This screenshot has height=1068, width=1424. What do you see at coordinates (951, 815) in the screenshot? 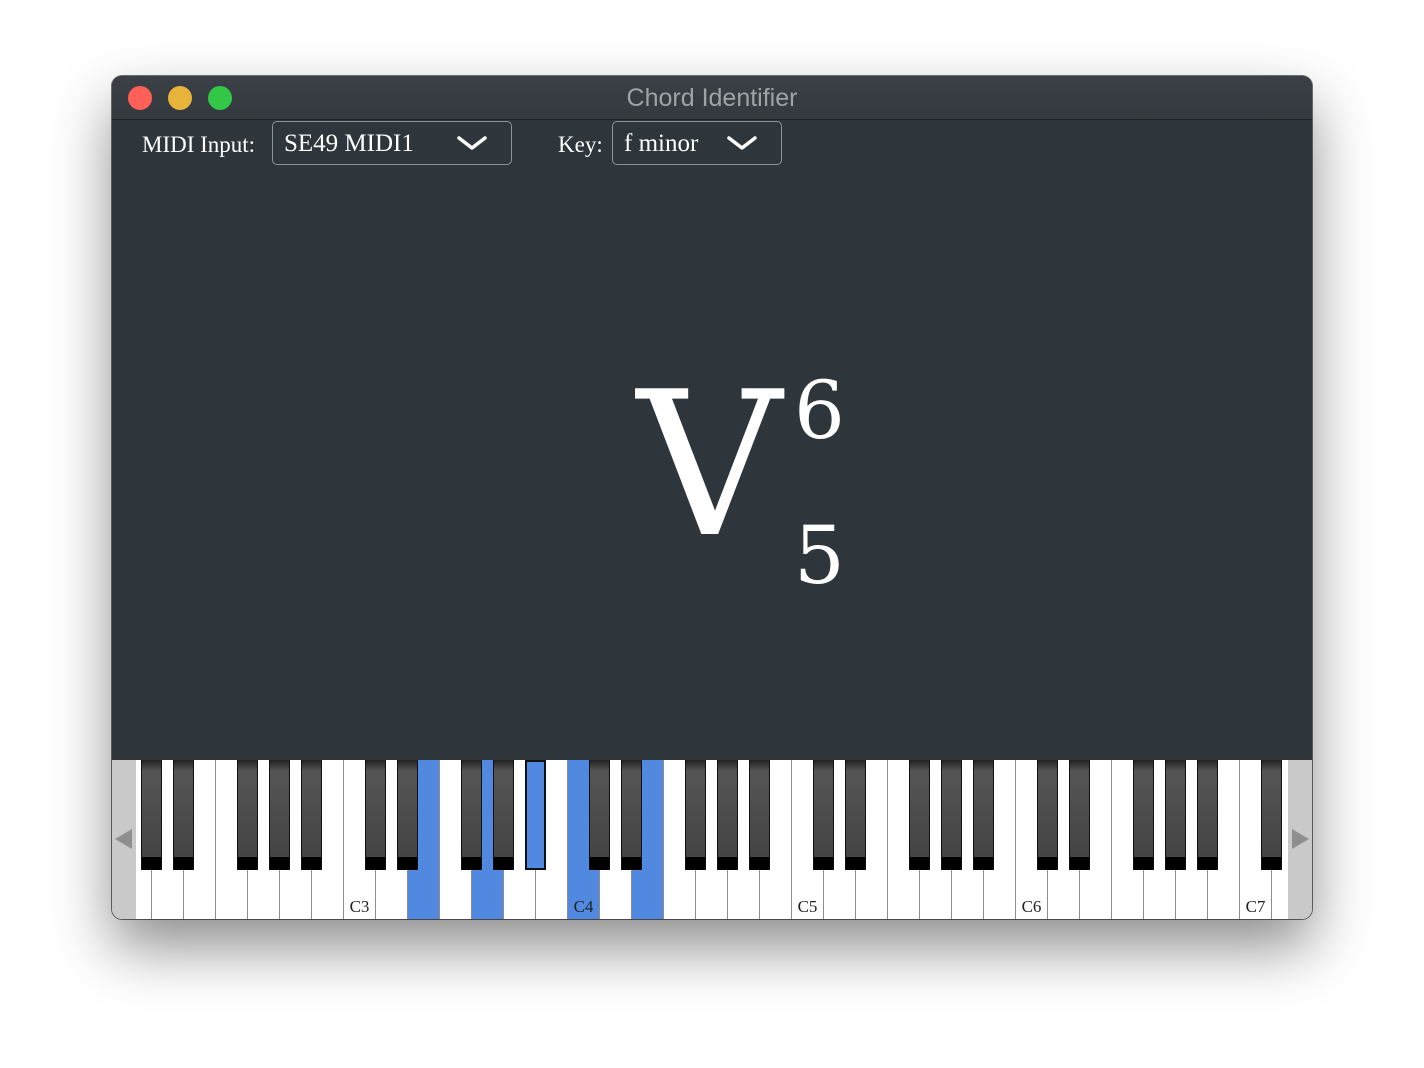
I see `black-key-g-sharp5` at bounding box center [951, 815].